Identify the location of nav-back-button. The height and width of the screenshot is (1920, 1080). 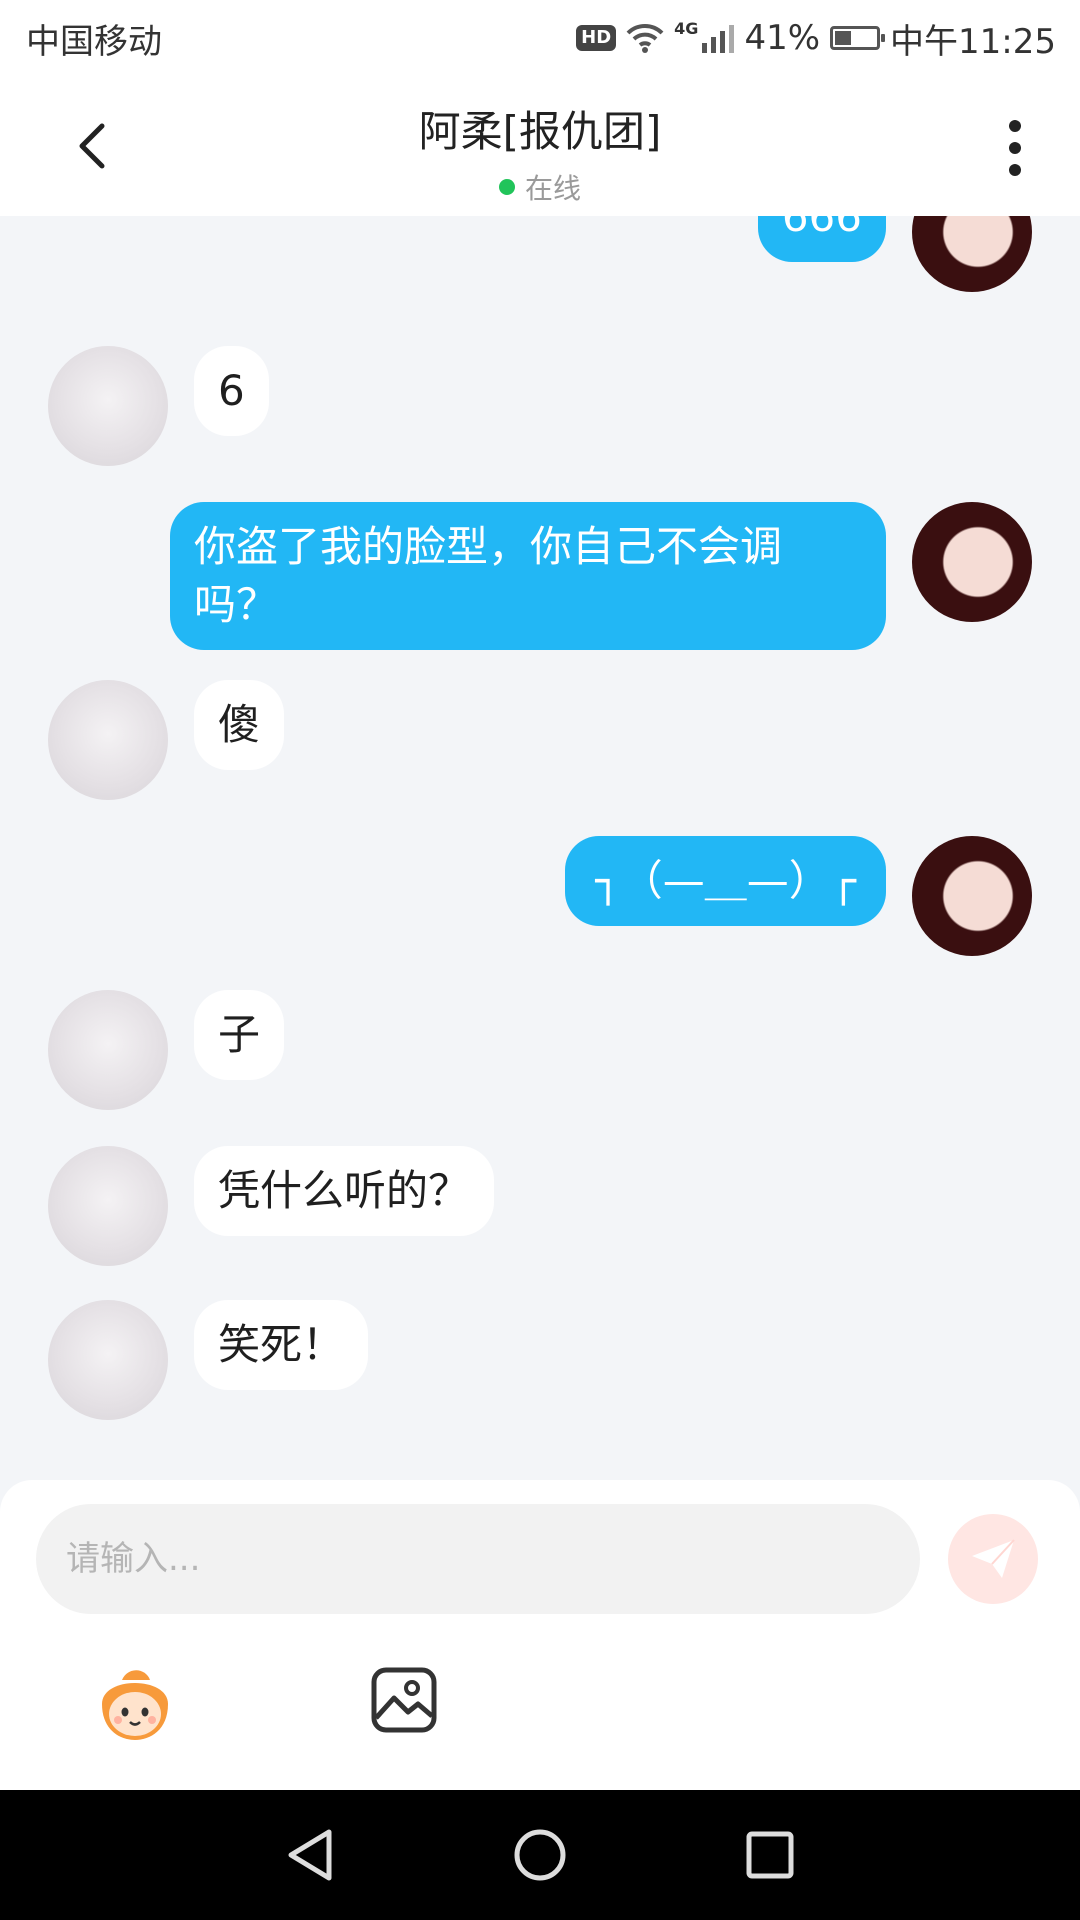
(310, 1855).